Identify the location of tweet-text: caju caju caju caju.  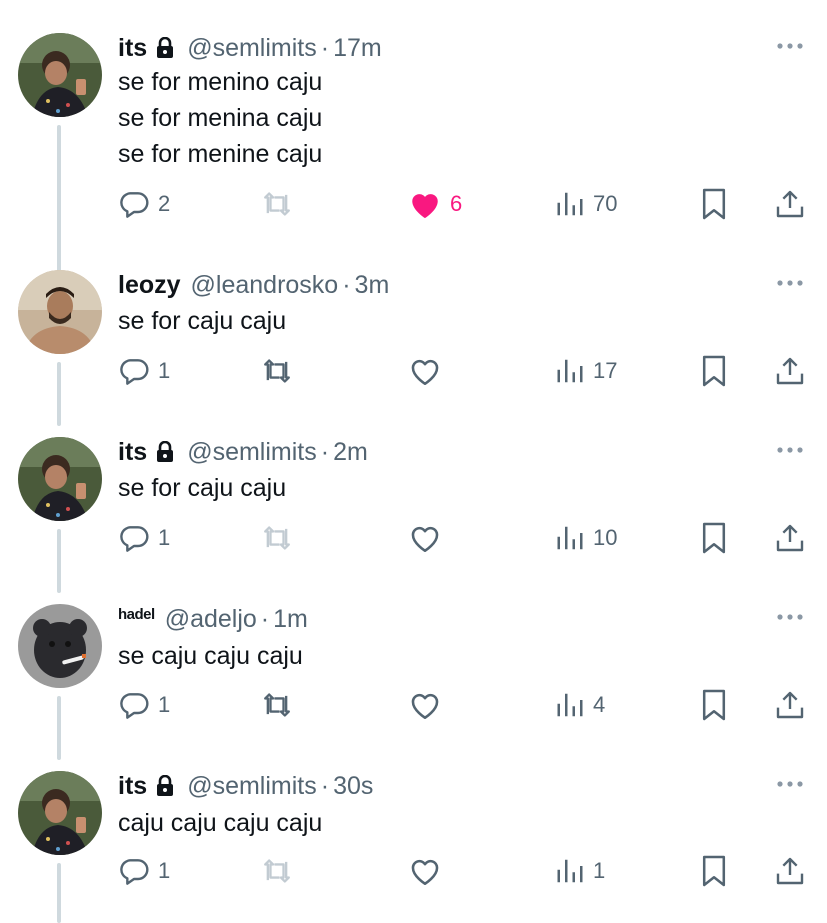
(220, 823).